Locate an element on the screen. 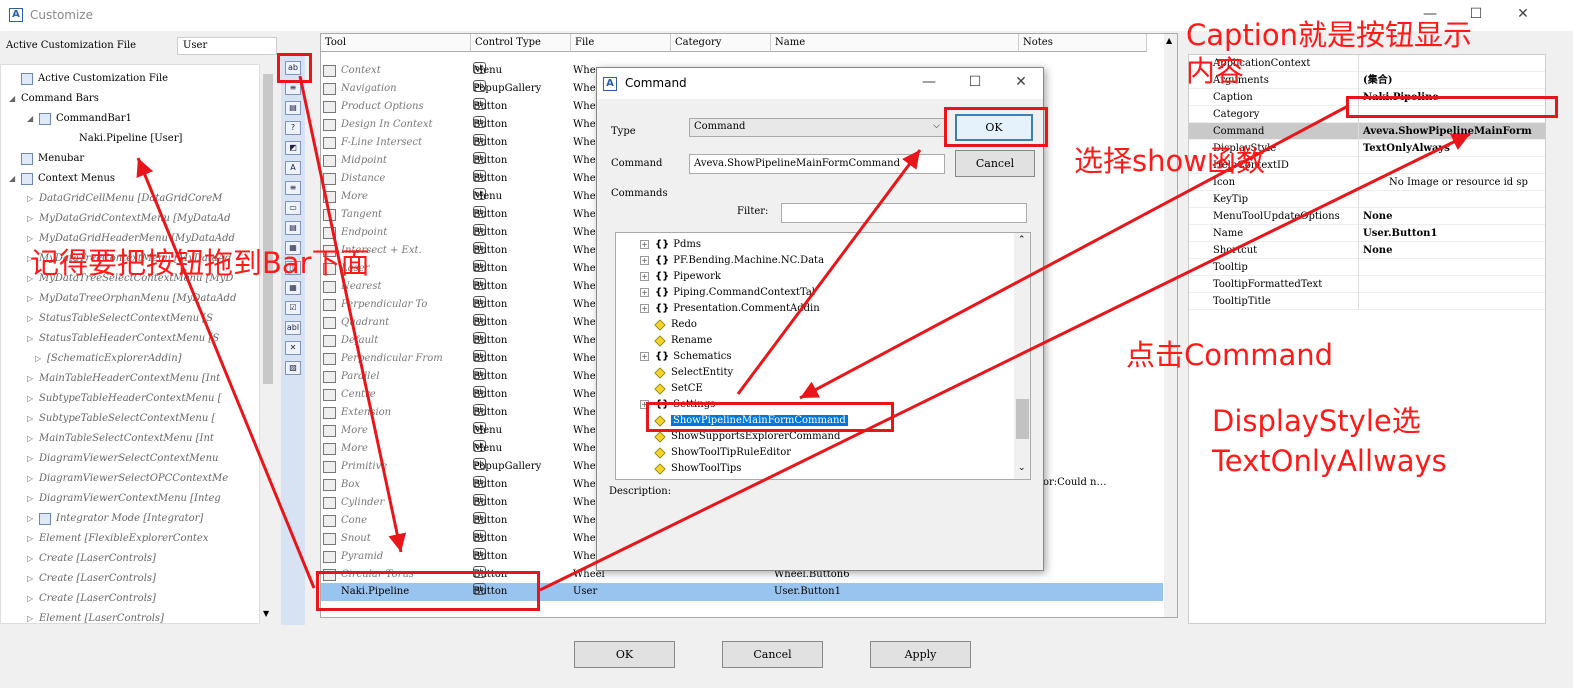 The image size is (1573, 688). tree-scroll-thumb is located at coordinates (268, 229).